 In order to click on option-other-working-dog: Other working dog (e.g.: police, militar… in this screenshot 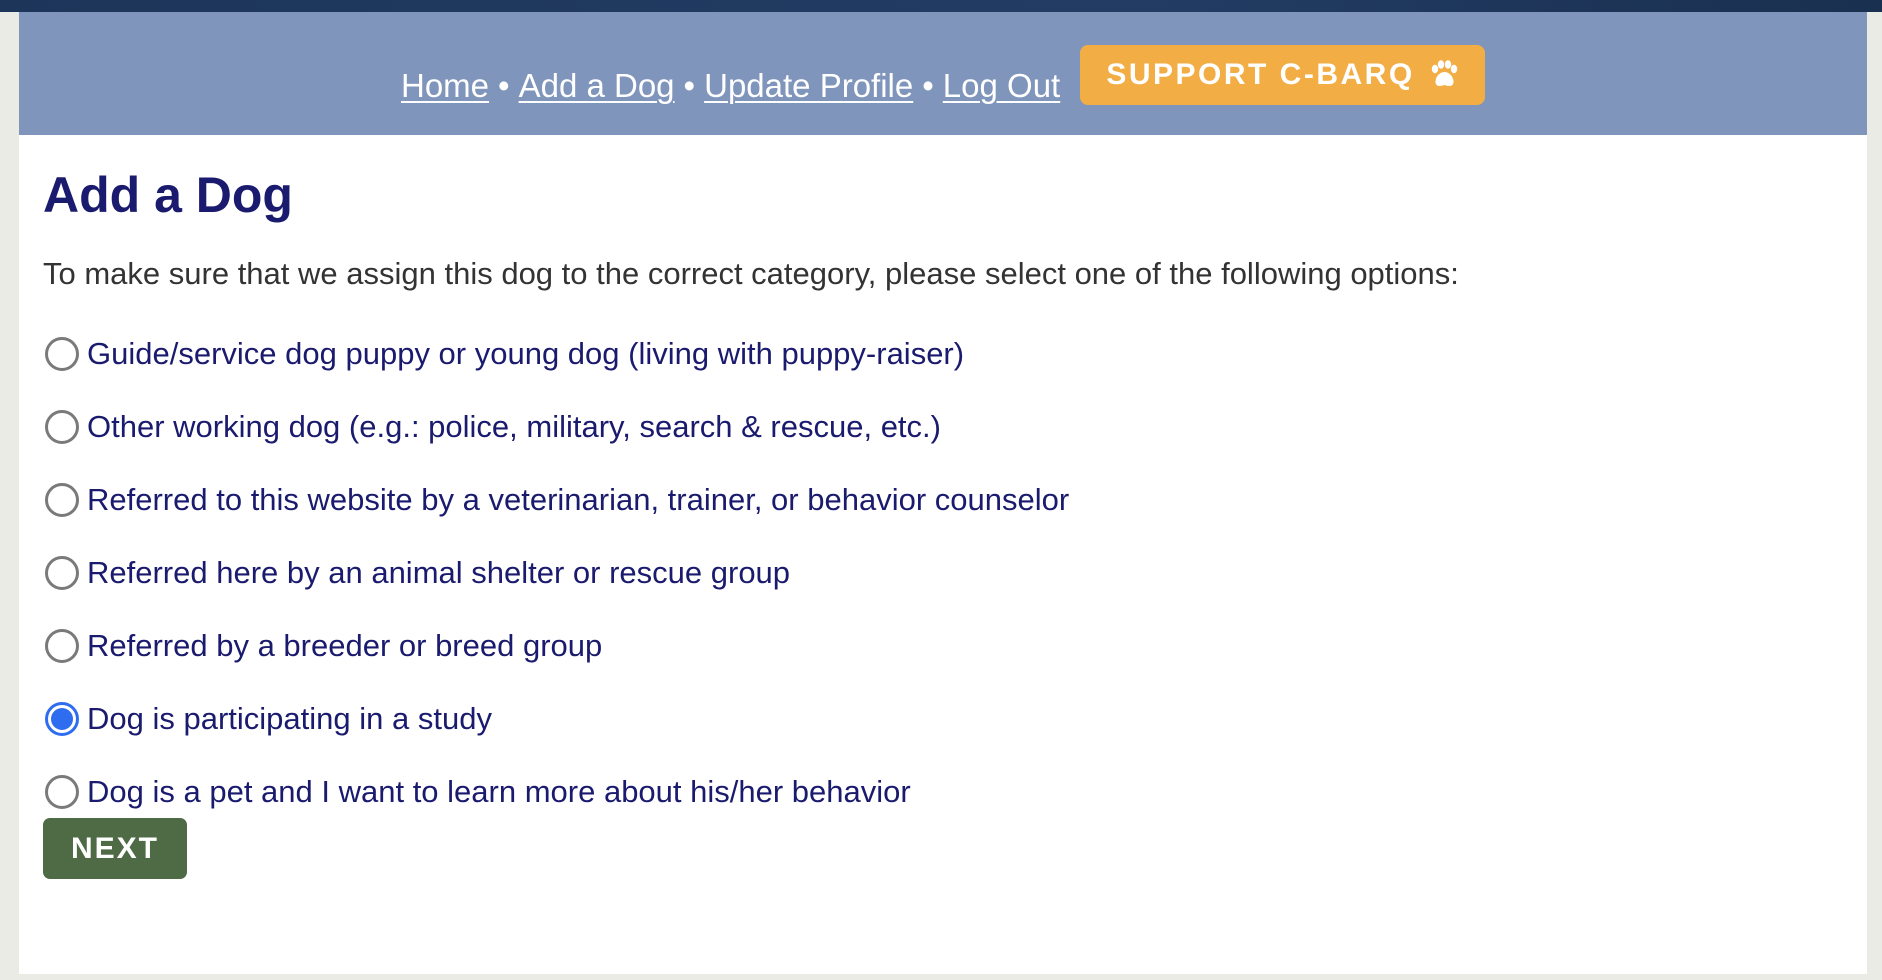, I will do `click(557, 426)`.